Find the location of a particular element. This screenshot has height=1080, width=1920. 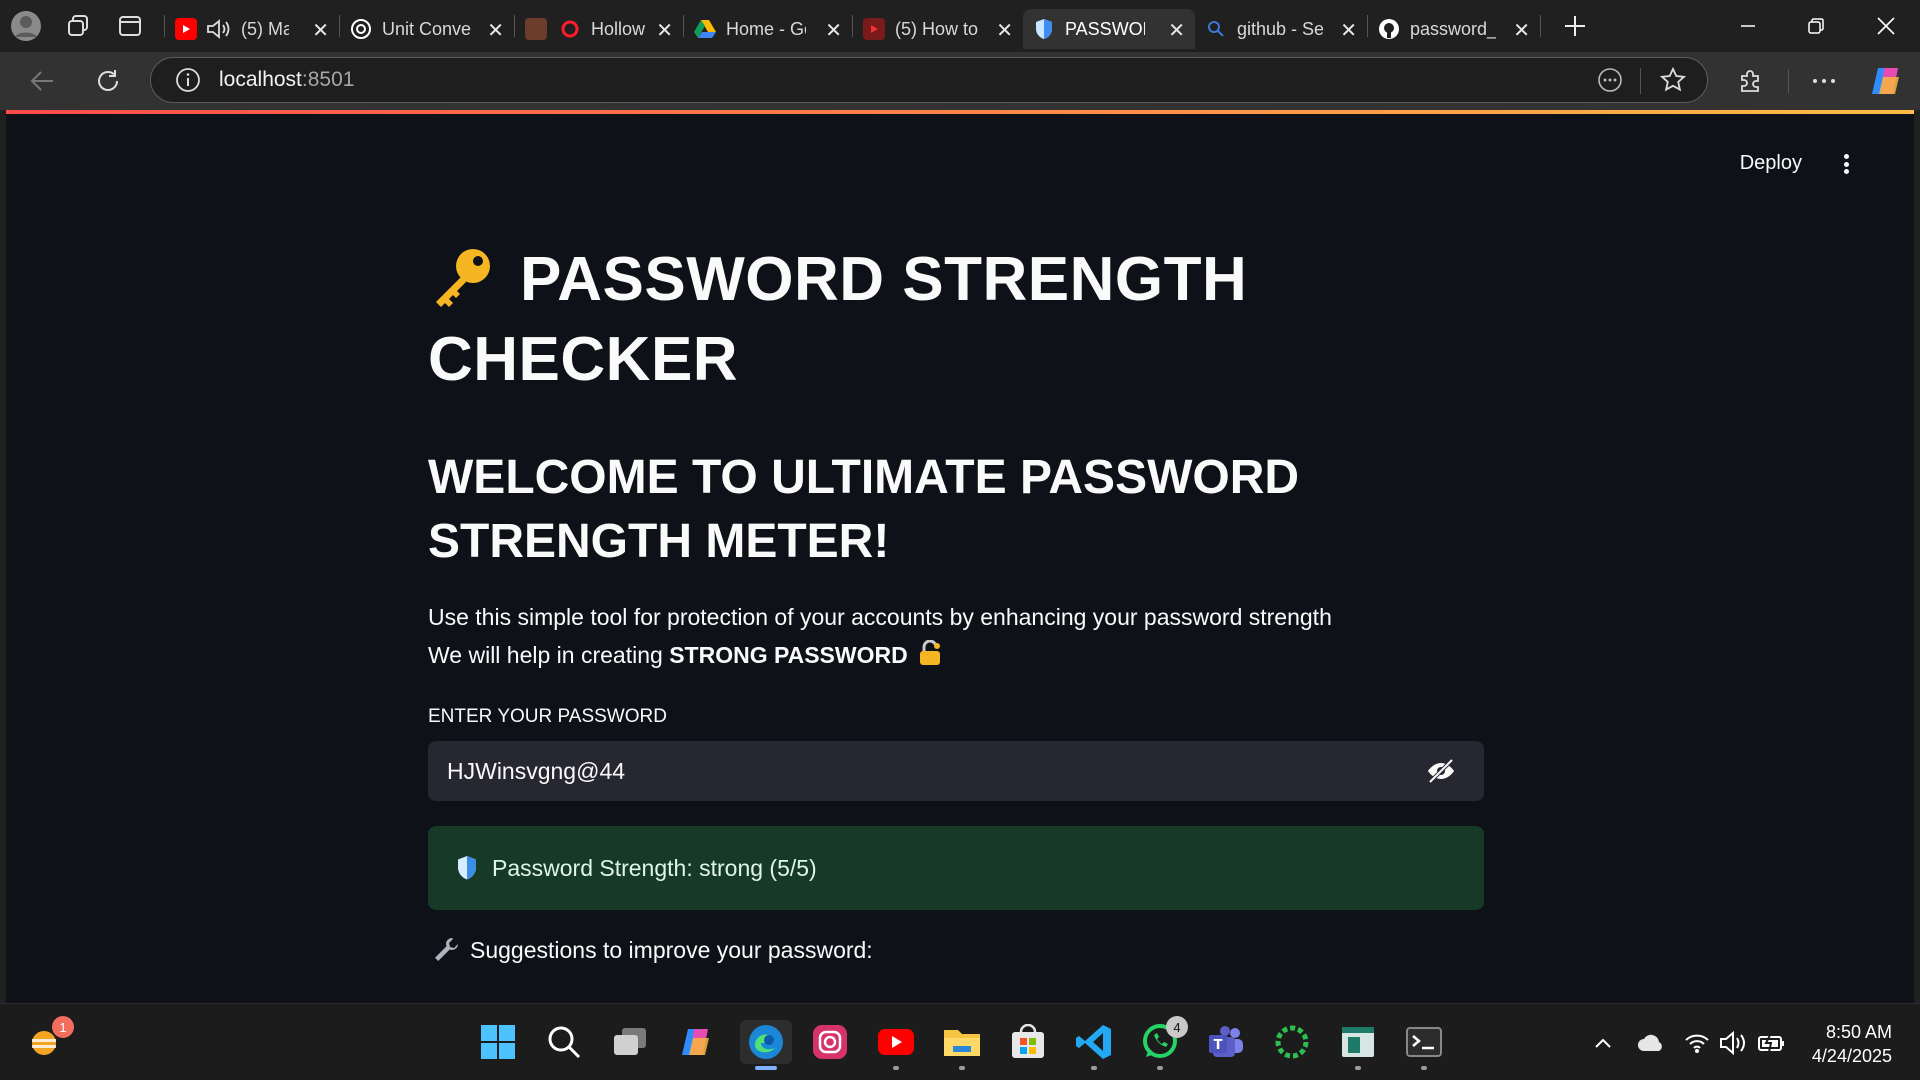

tab-github-password: password_ ✕ is located at coordinates (1454, 29).